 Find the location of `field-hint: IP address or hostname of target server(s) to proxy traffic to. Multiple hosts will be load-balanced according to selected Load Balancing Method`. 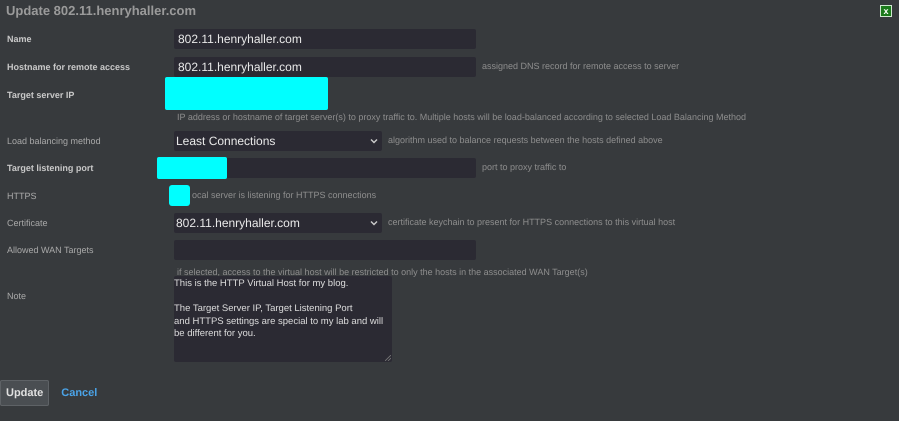

field-hint: IP address or hostname of target server(s) to proxy traffic to. Multiple hosts will be load-balanced according to selected Load Balancing Method is located at coordinates (461, 117).